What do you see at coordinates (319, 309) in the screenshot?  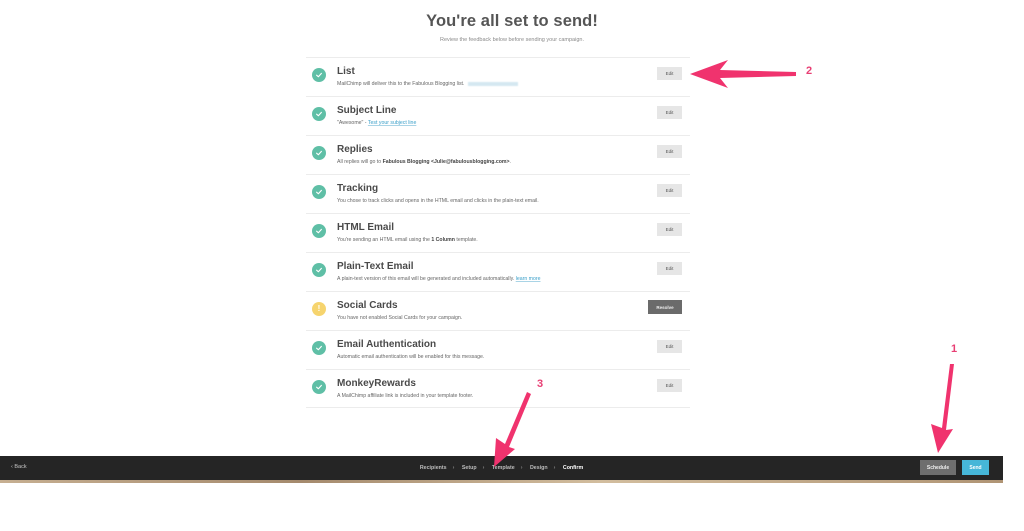 I see `warning-icon: !` at bounding box center [319, 309].